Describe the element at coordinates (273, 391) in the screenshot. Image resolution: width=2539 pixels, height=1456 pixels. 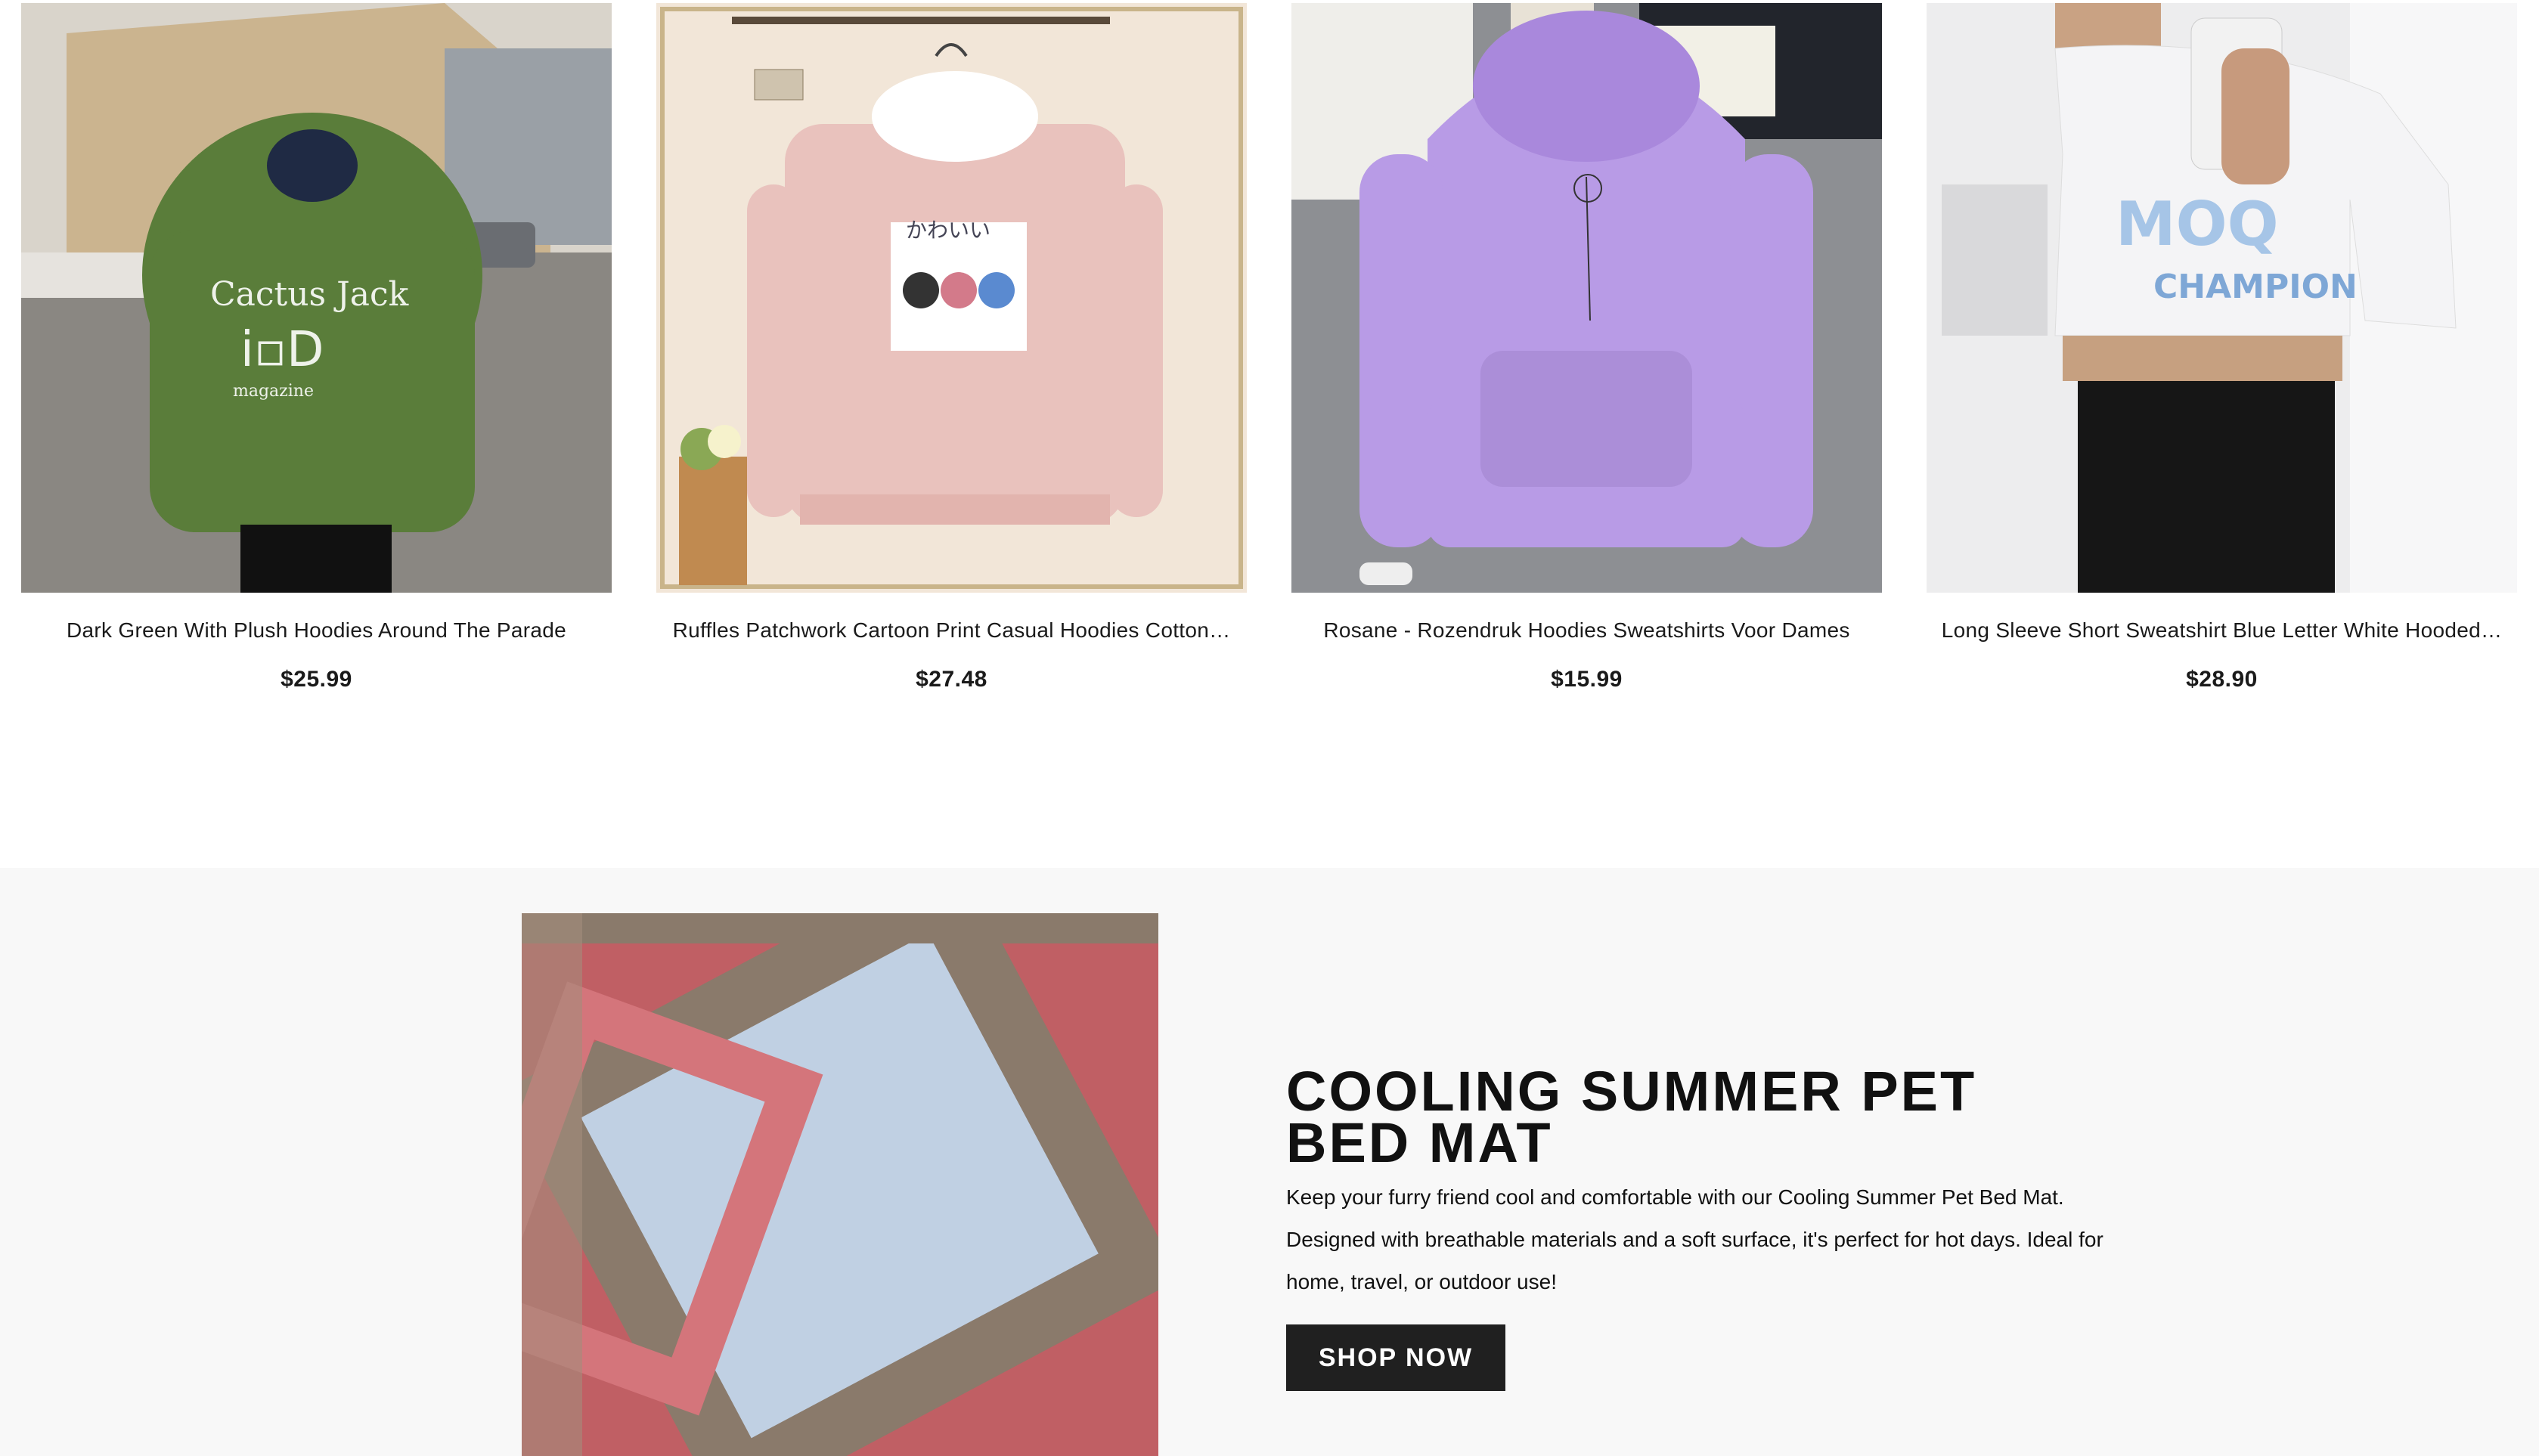
I see `svg-text: magazine` at that location.